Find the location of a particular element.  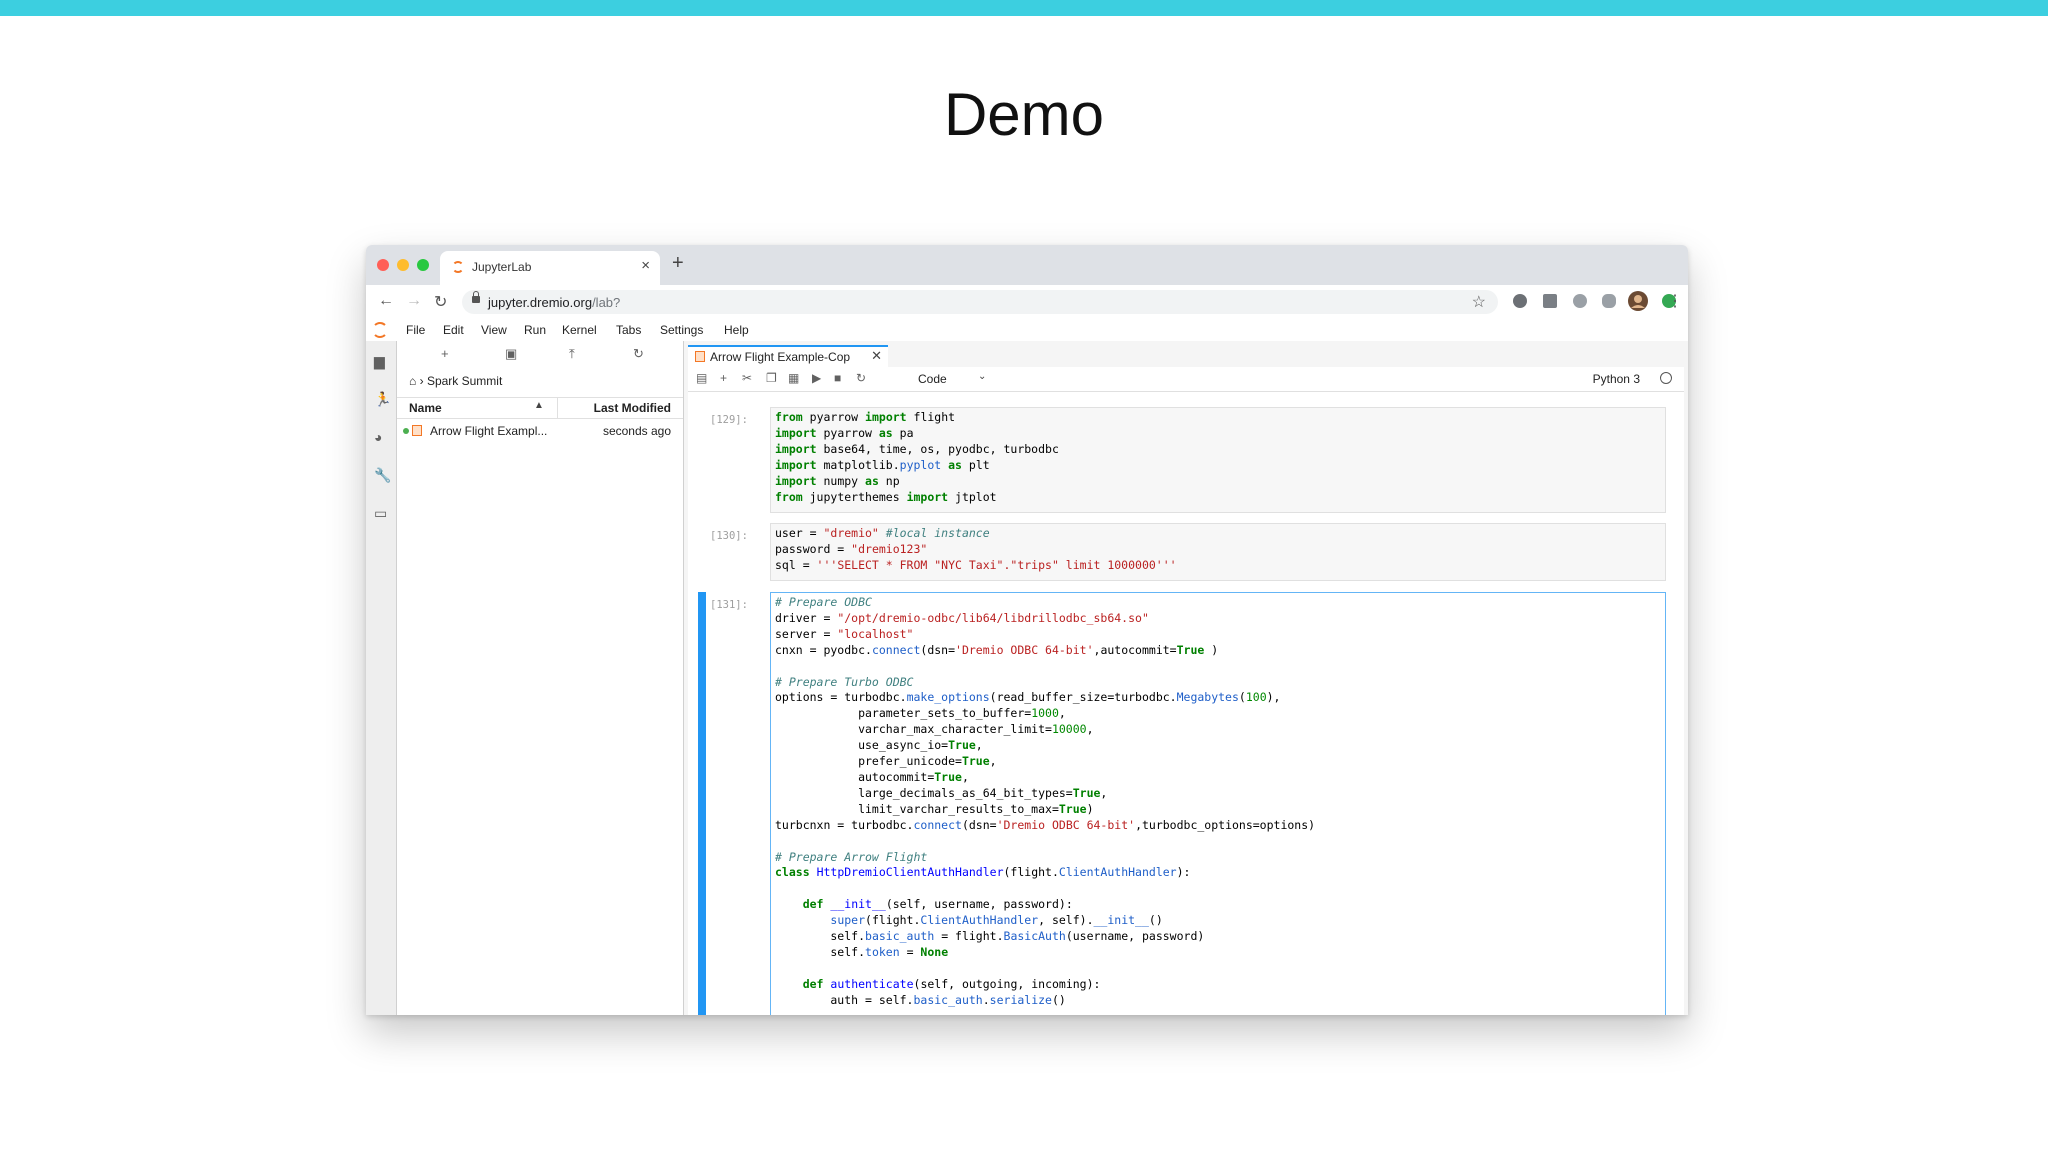

copy-icon: ❐ is located at coordinates (771, 378).